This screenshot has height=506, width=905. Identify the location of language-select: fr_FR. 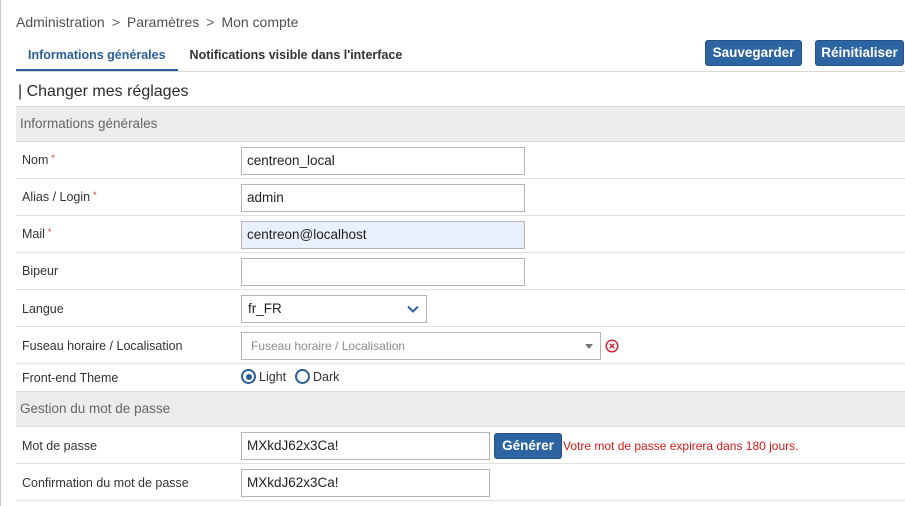
(334, 309).